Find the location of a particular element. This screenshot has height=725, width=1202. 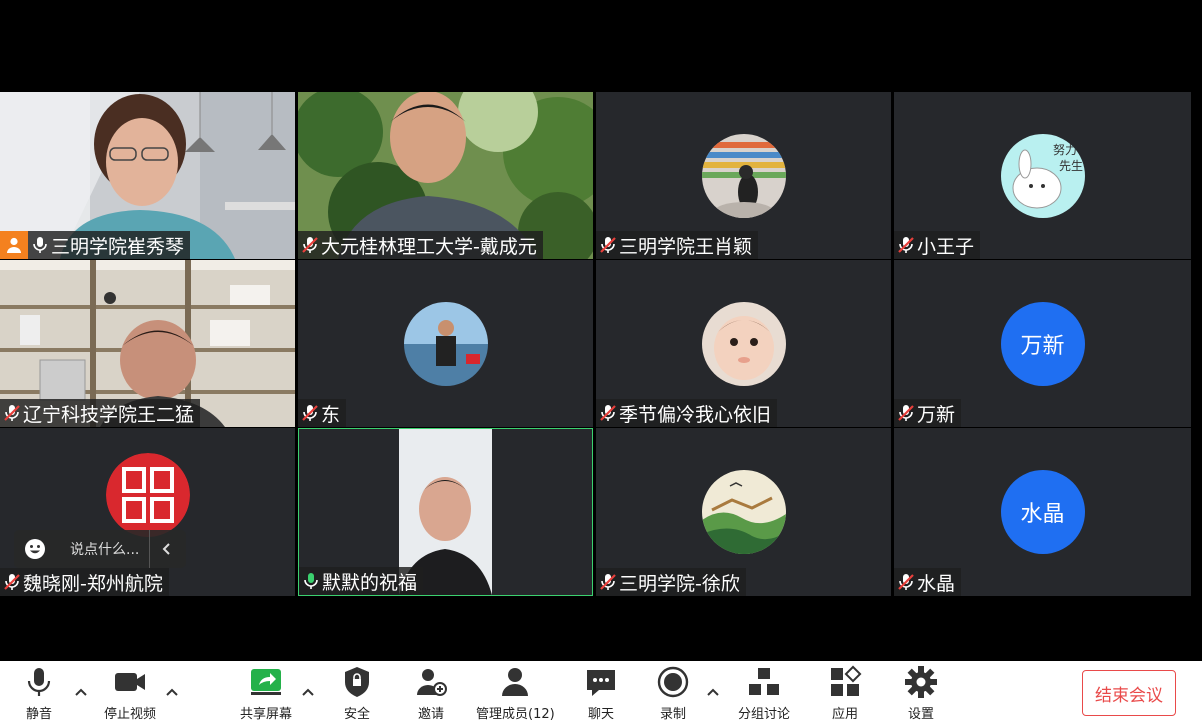

breakout-rooms-button: 分组讨论 is located at coordinates (764, 694).